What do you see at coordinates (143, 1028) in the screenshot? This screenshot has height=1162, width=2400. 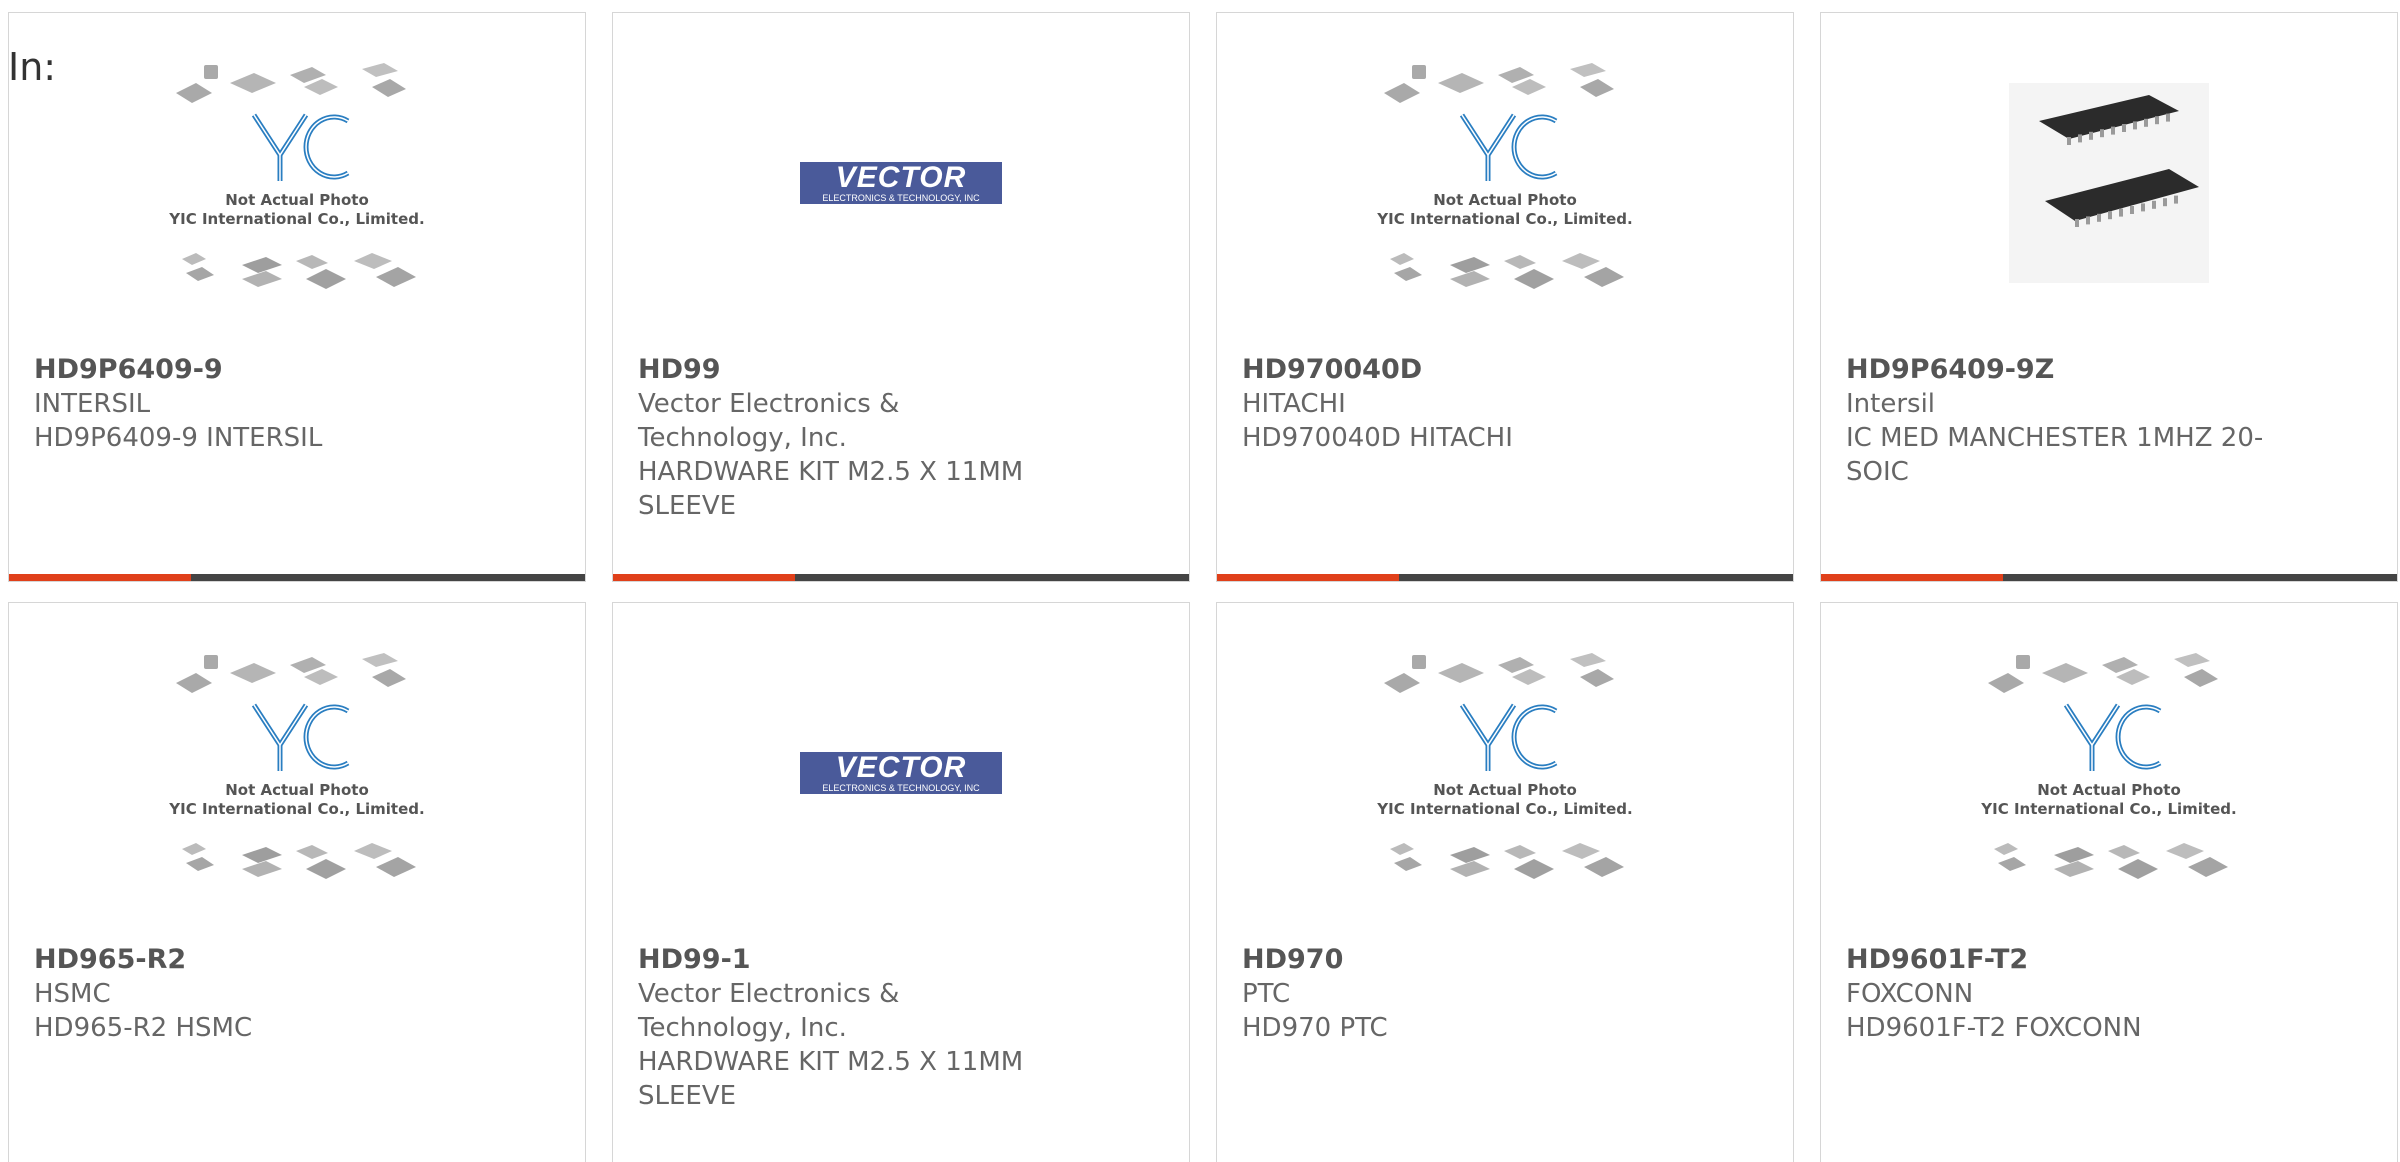 I see `description: HD965-R2 HSMC` at bounding box center [143, 1028].